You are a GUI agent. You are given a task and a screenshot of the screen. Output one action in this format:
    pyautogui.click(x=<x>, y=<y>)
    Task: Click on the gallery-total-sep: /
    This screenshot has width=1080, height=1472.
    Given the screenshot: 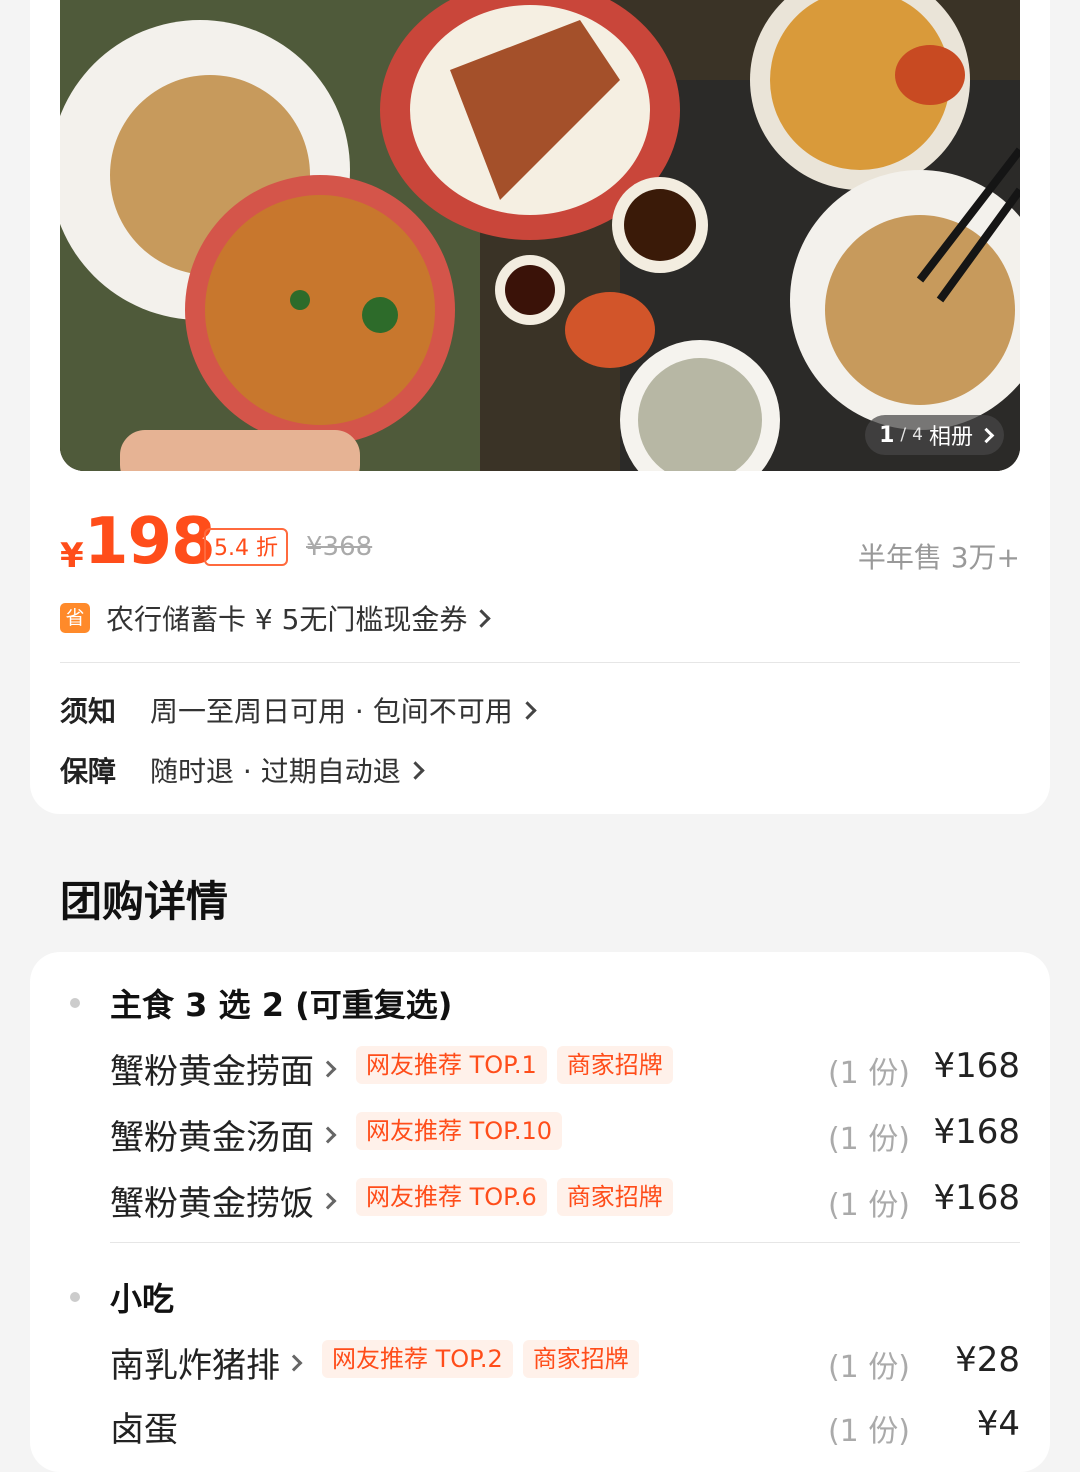 What is the action you would take?
    pyautogui.click(x=903, y=435)
    